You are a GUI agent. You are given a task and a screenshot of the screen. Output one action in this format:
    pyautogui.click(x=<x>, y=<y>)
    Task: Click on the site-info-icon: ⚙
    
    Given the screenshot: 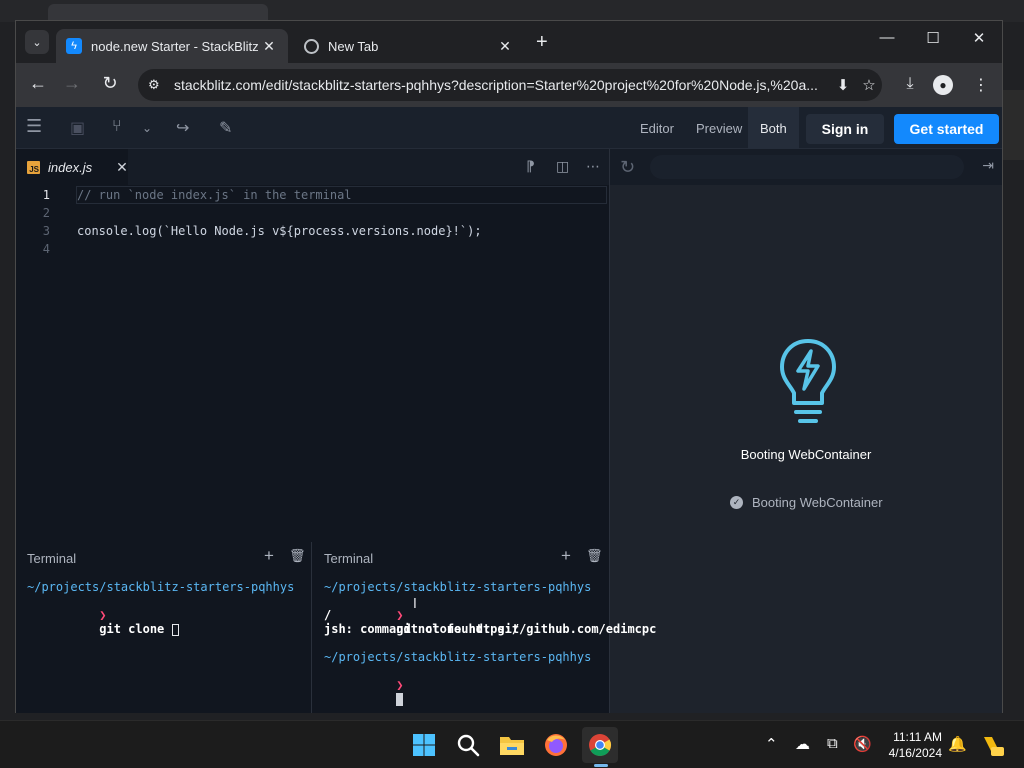 What is the action you would take?
    pyautogui.click(x=158, y=85)
    